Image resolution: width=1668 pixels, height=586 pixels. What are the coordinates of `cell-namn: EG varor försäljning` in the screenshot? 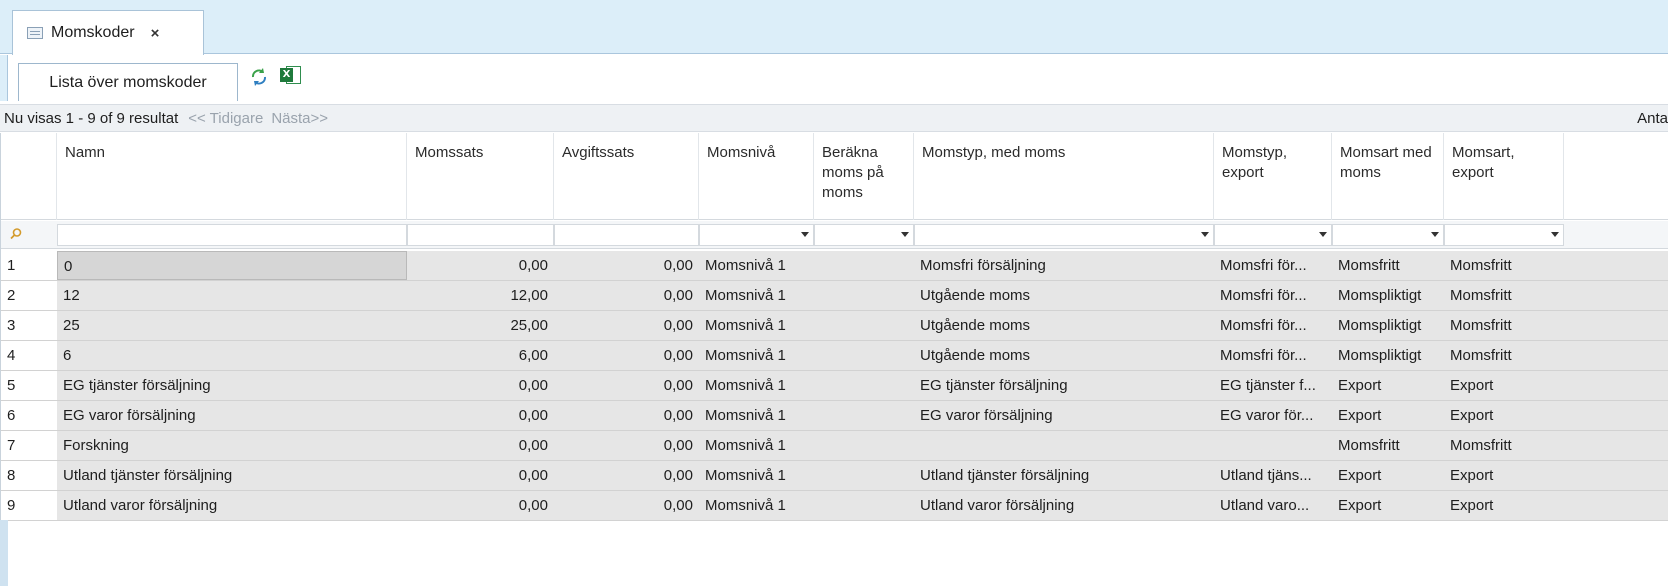 It's located at (232, 415).